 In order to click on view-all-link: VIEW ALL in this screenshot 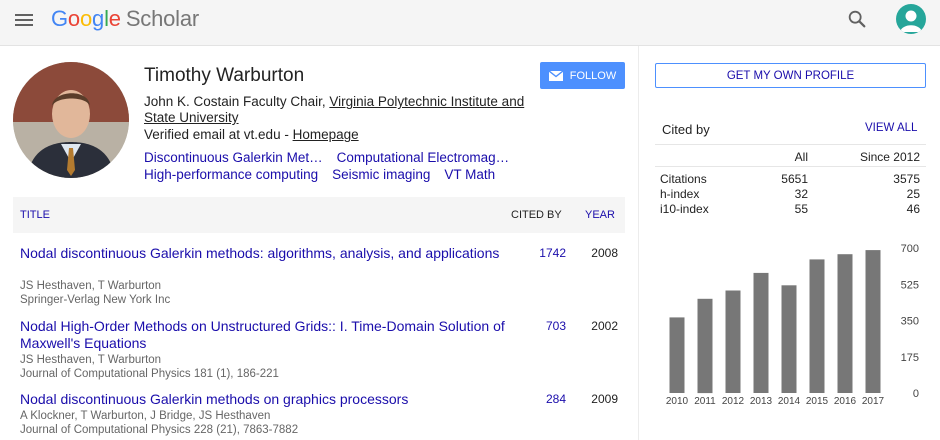, I will do `click(891, 128)`.